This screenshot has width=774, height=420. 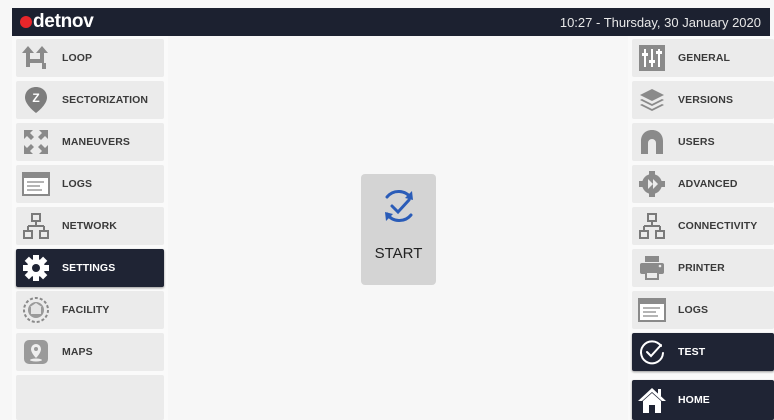 What do you see at coordinates (36, 142) in the screenshot?
I see `maneuvers-icon` at bounding box center [36, 142].